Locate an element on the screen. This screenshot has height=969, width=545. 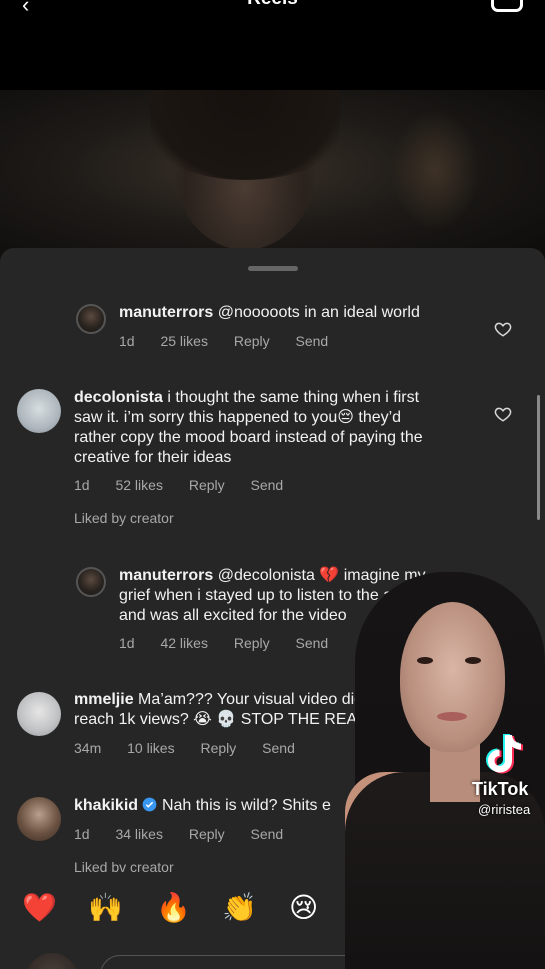
comment-text: khakikid Nah this is wild? Shits e is located at coordinates (219, 806).